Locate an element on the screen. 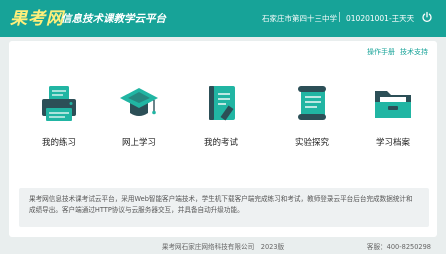 The image size is (446, 254). page-footer: 果考网石家庄网络科技有限公司 2023版 客服：400-8250298 is located at coordinates (223, 246).